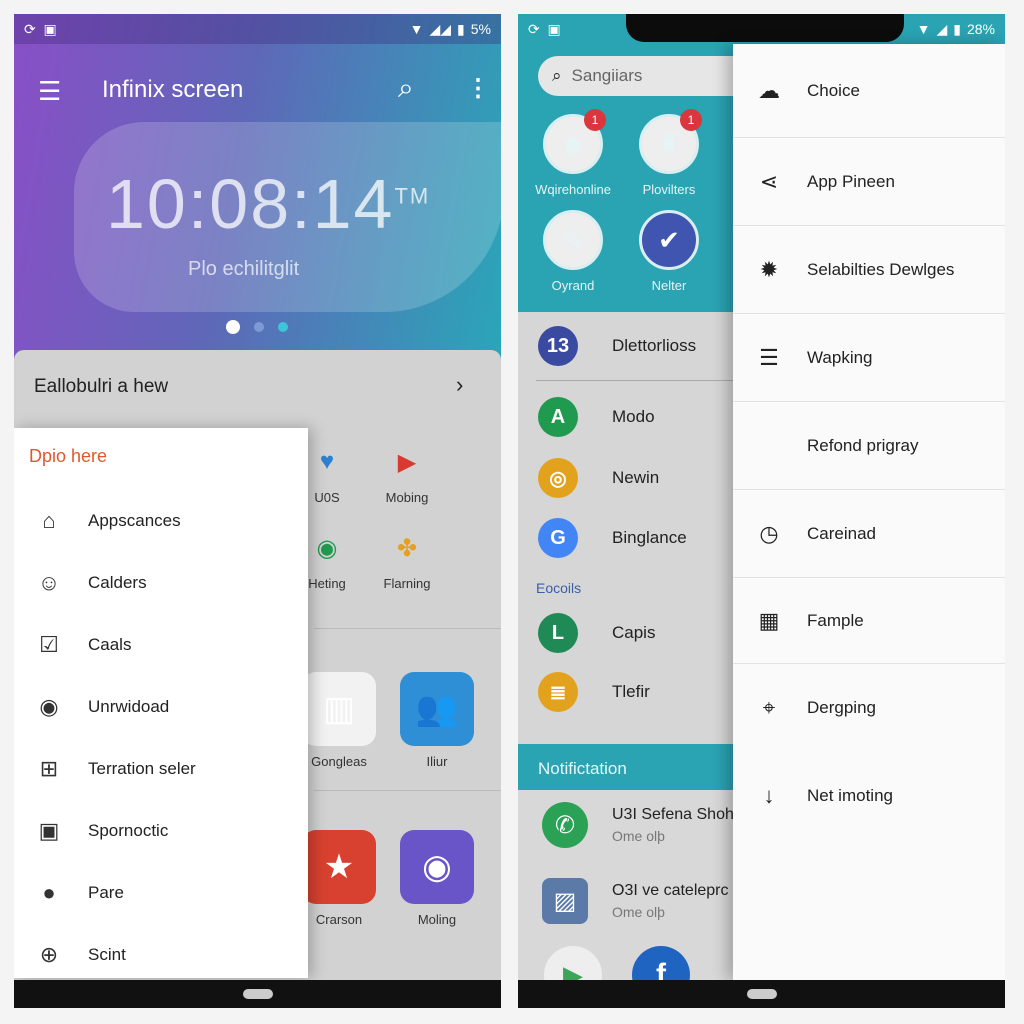 The height and width of the screenshot is (1024, 1024). I want to click on wifi-icon: ▼, so click(416, 29).